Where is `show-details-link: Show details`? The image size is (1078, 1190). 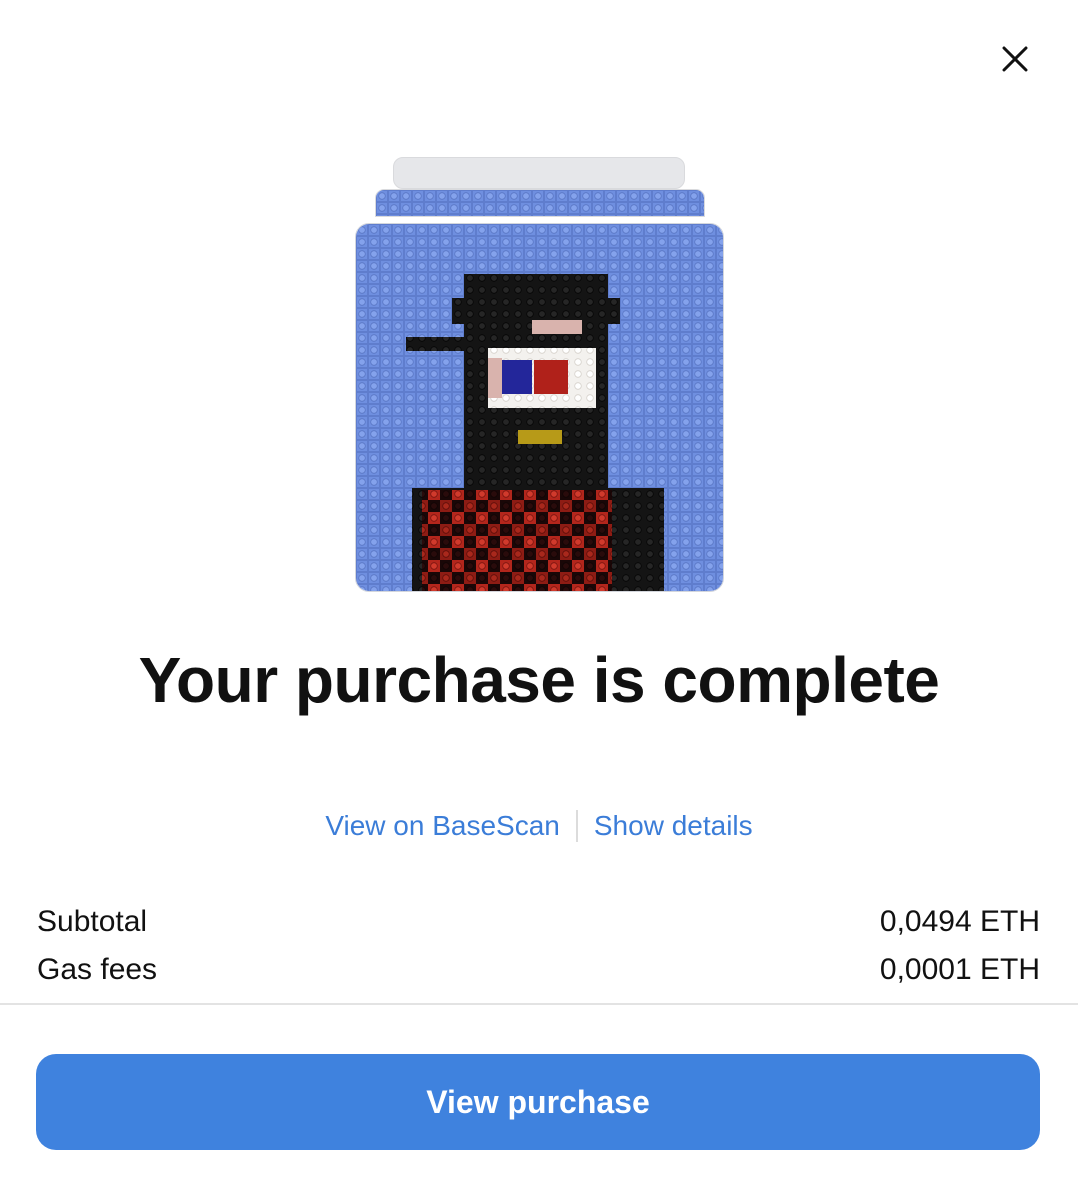 show-details-link: Show details is located at coordinates (673, 826).